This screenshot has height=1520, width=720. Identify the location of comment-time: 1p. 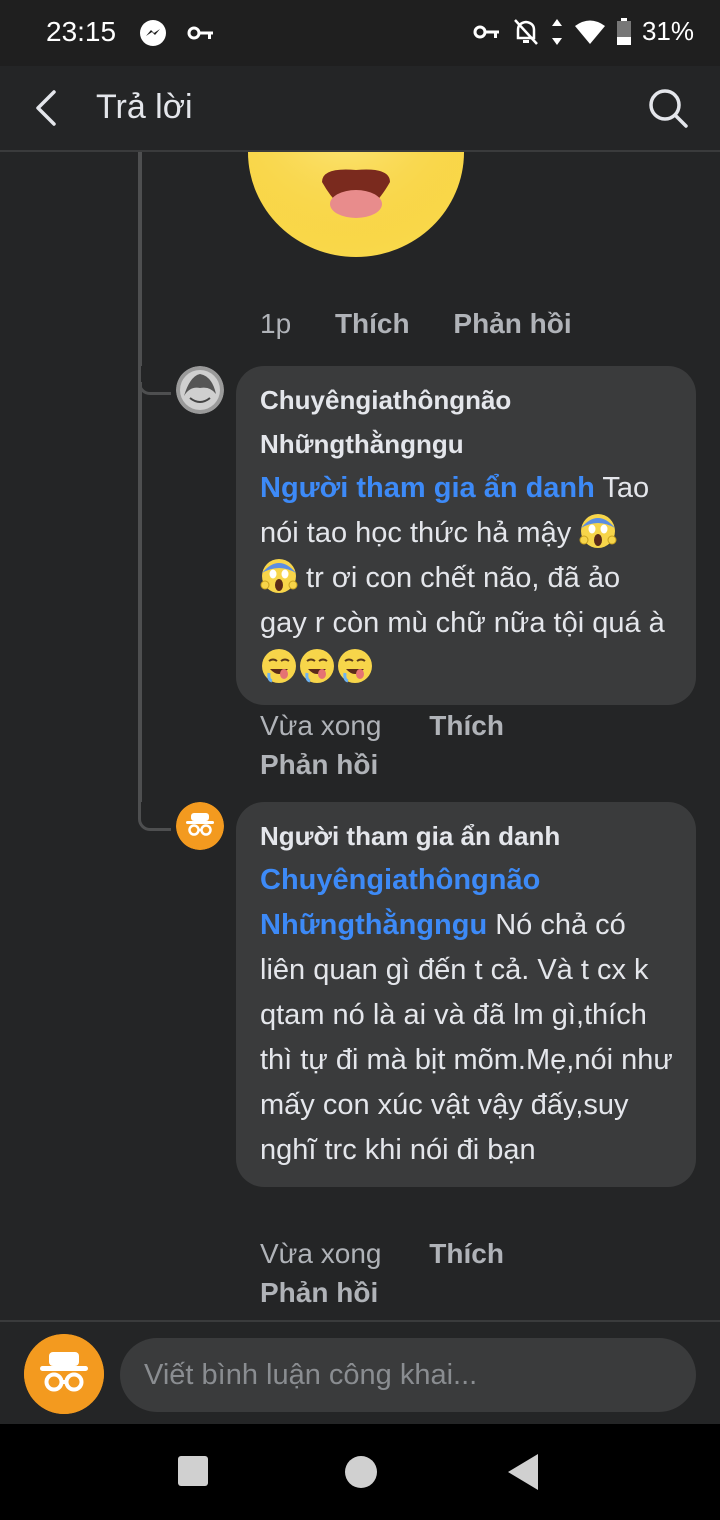
(276, 323).